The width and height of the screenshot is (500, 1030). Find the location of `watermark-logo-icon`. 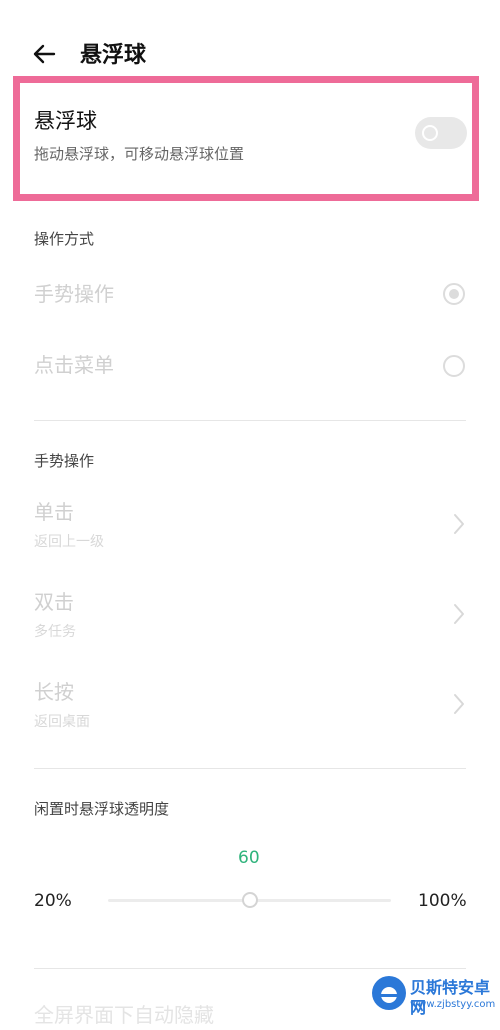

watermark-logo-icon is located at coordinates (389, 993).